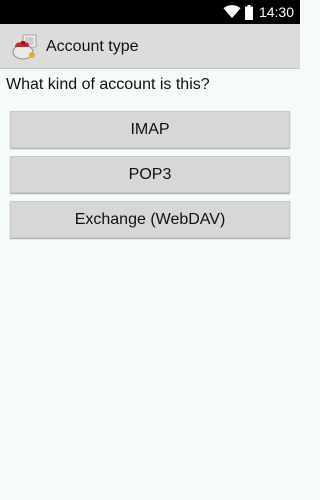 Image resolution: width=320 pixels, height=500 pixels. I want to click on status-bar: 14:30, so click(150, 12).